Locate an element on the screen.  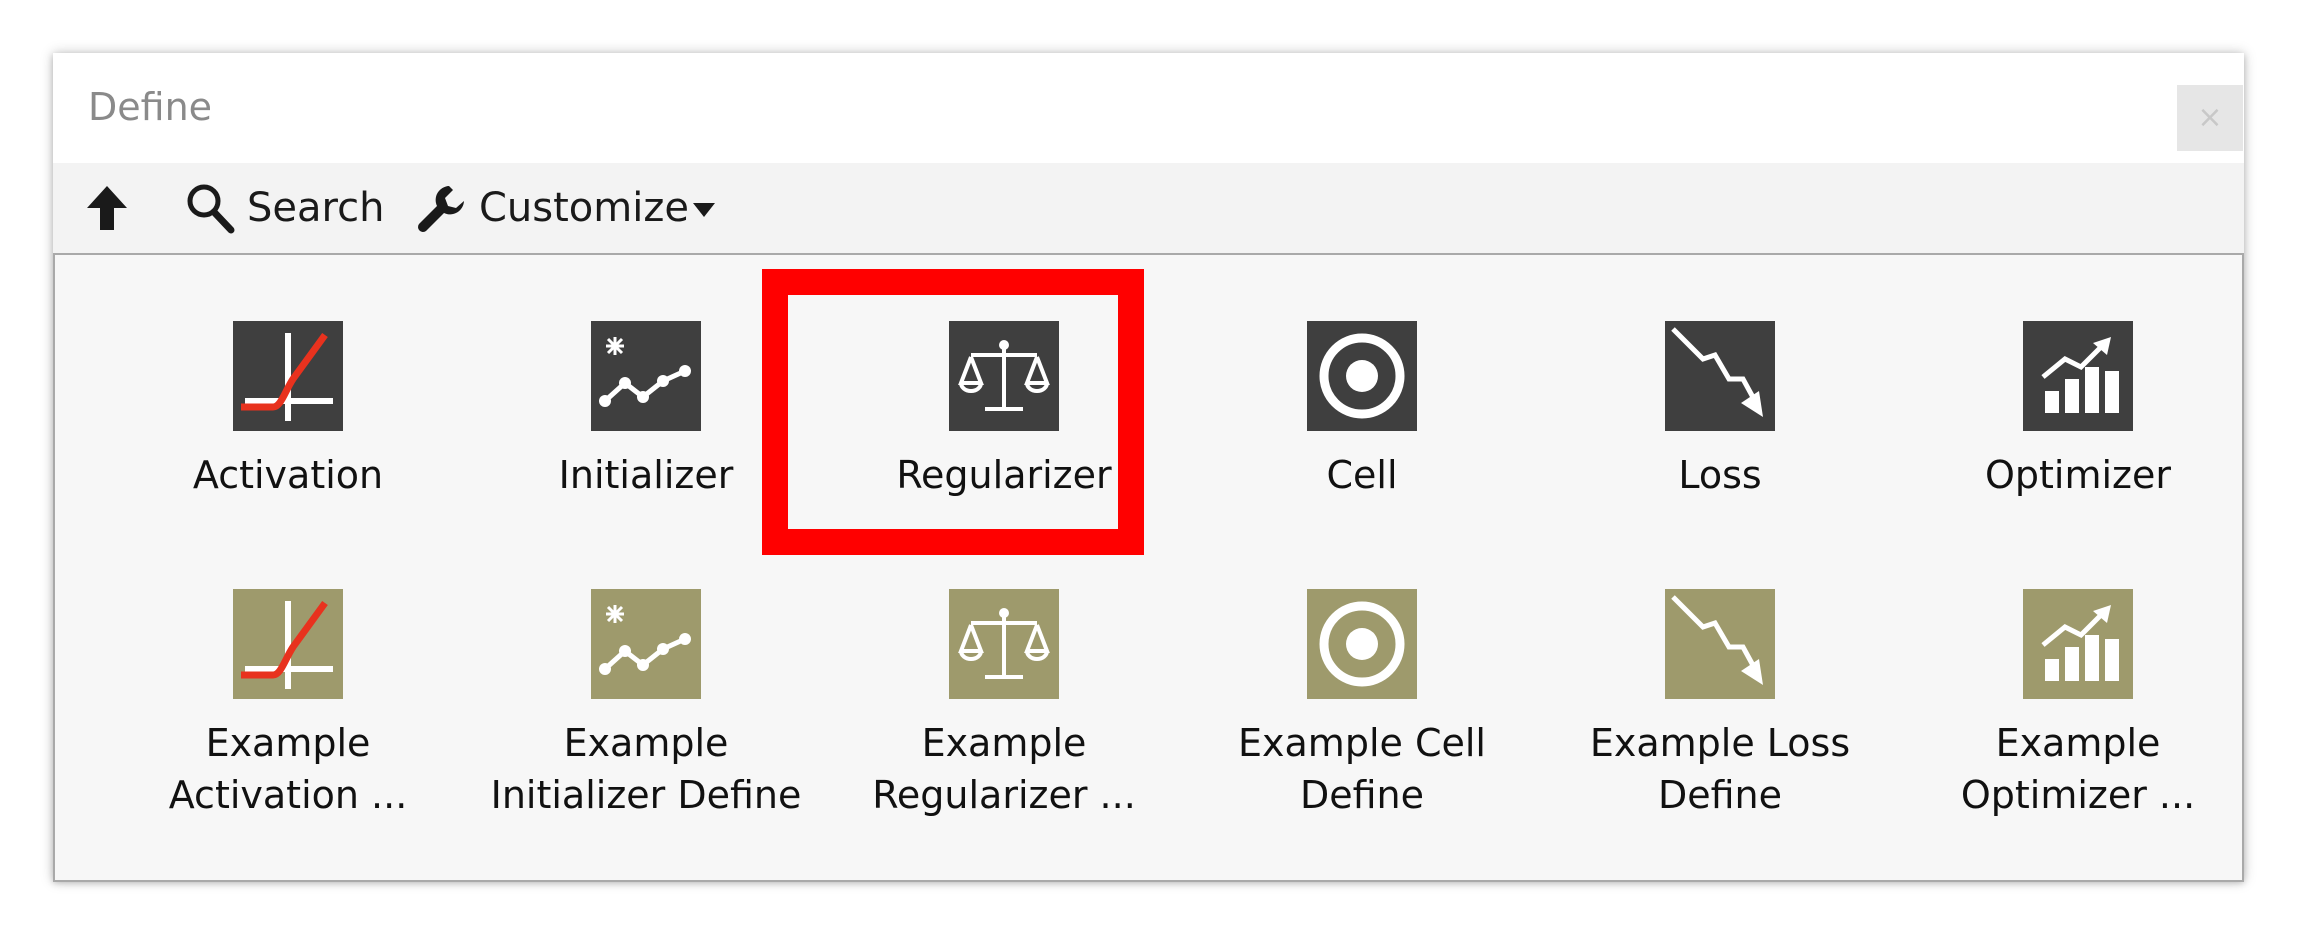
up-button is located at coordinates (107, 208).